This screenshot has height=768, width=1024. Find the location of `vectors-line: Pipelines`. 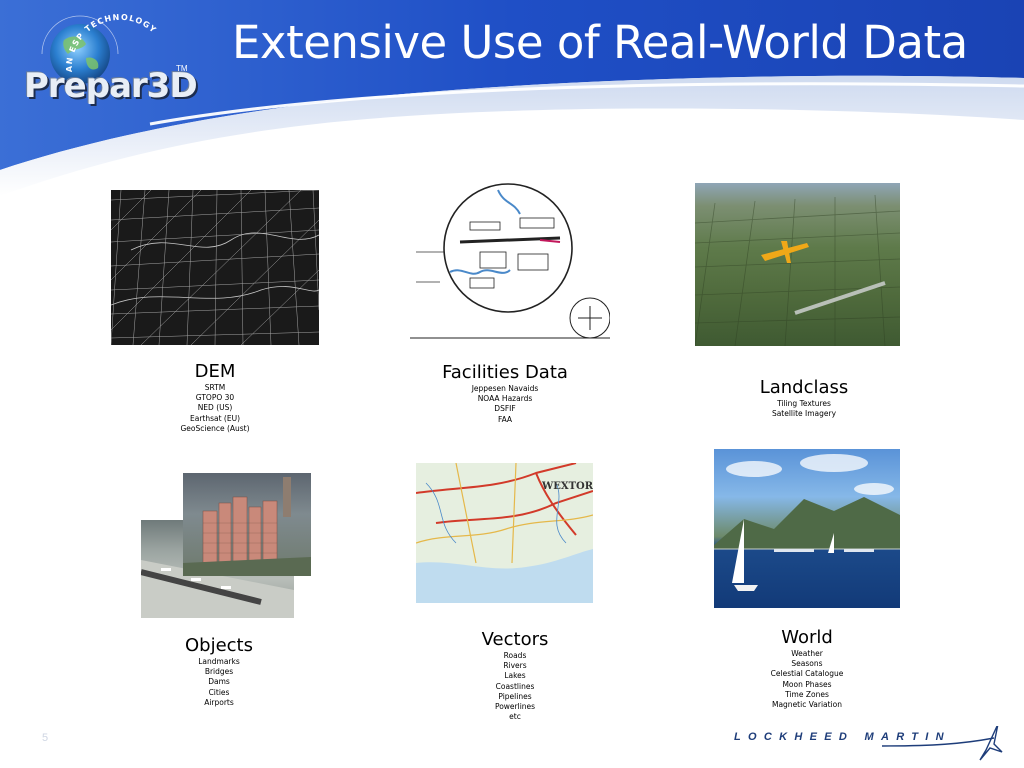

vectors-line: Pipelines is located at coordinates (515, 696).